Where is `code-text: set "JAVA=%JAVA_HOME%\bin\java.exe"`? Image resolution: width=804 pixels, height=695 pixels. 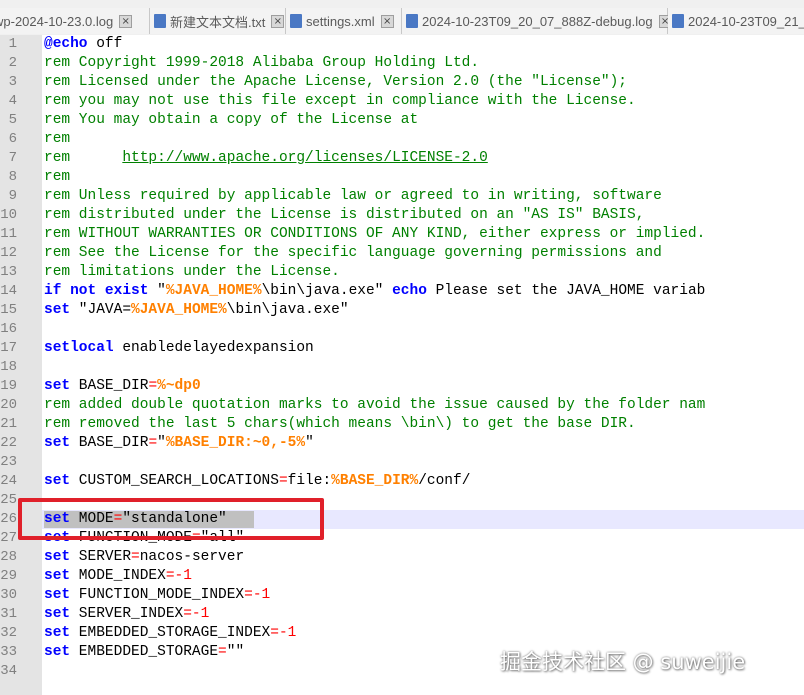 code-text: set "JAVA=%JAVA_HOME%\bin\java.exe" is located at coordinates (196, 310).